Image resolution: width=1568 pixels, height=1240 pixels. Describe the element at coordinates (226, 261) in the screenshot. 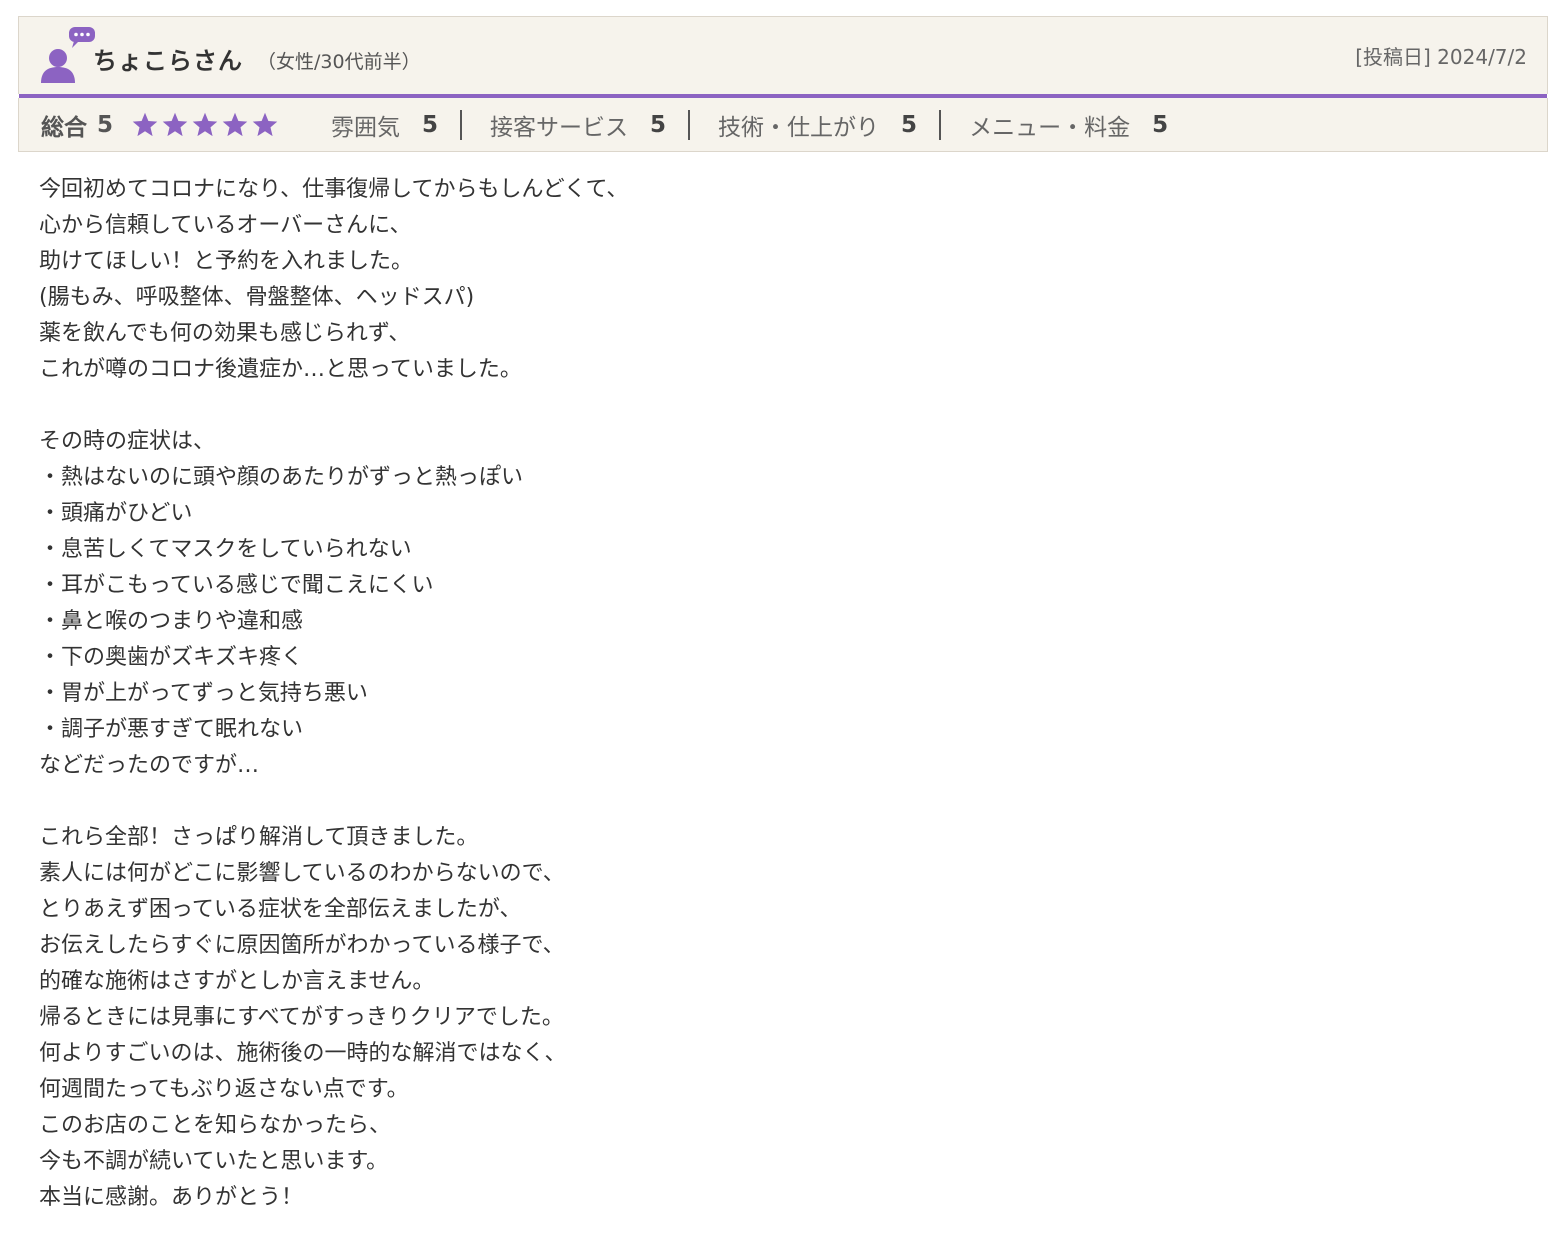

I see `review-line: 助けてほしい！と予約を入れました。` at that location.